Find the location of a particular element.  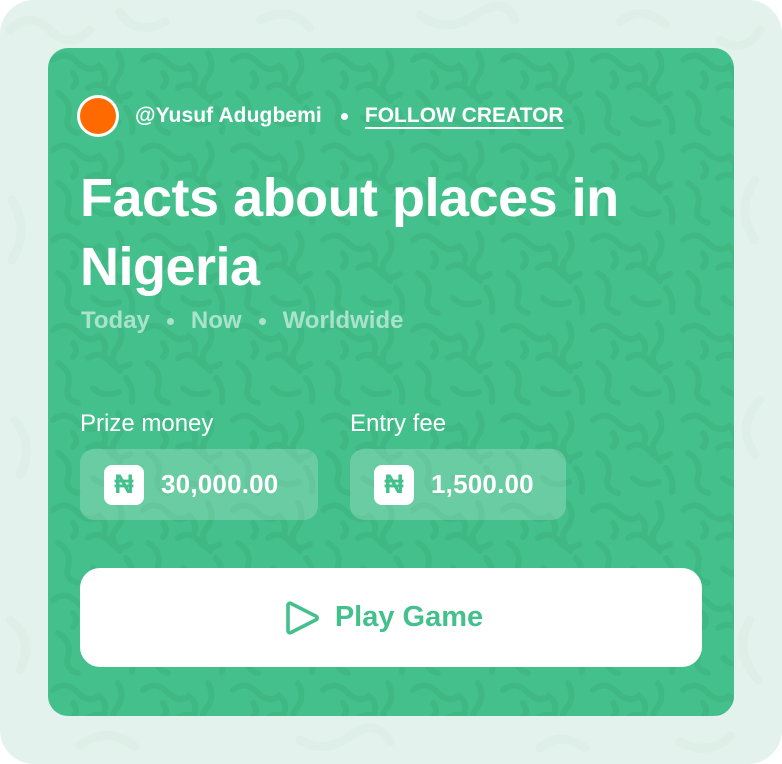

meta-region: Worldwide is located at coordinates (343, 320).